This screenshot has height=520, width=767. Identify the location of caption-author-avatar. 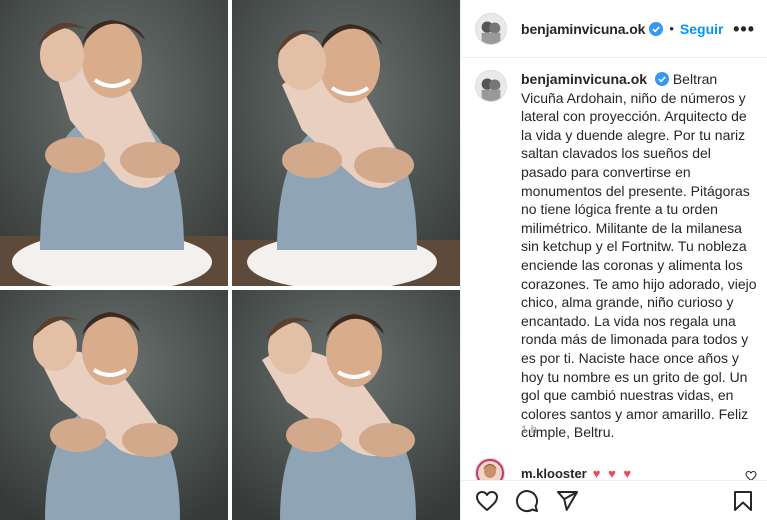
(491, 86).